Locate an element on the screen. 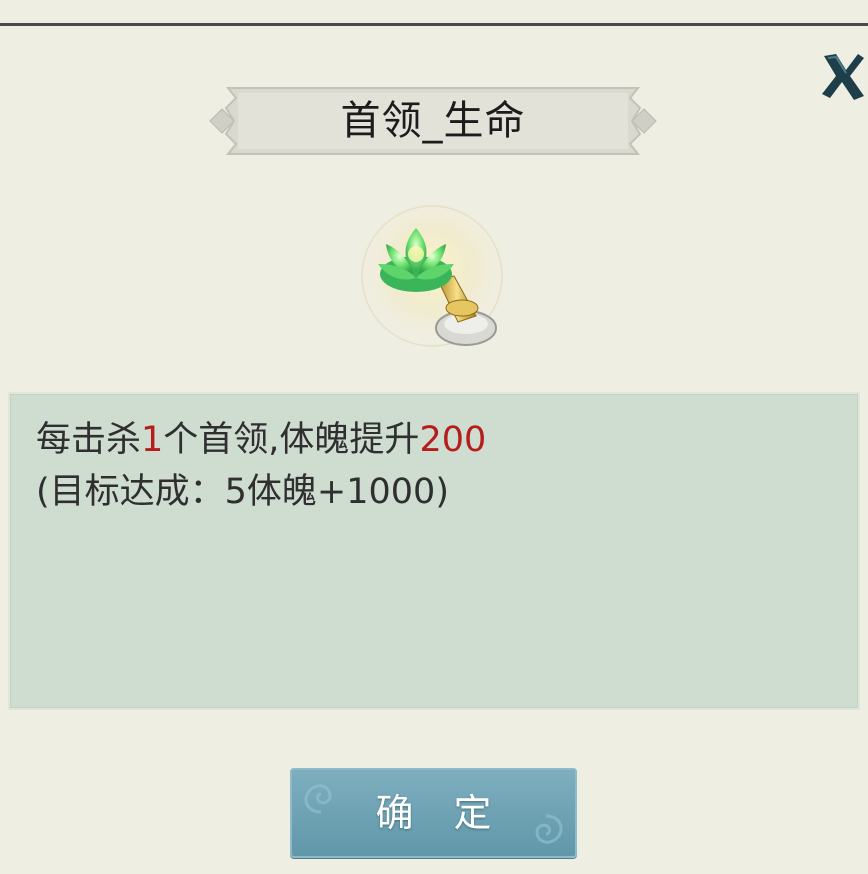 This screenshot has height=874, width=868. title-banner: 首领_生命 is located at coordinates (433, 121).